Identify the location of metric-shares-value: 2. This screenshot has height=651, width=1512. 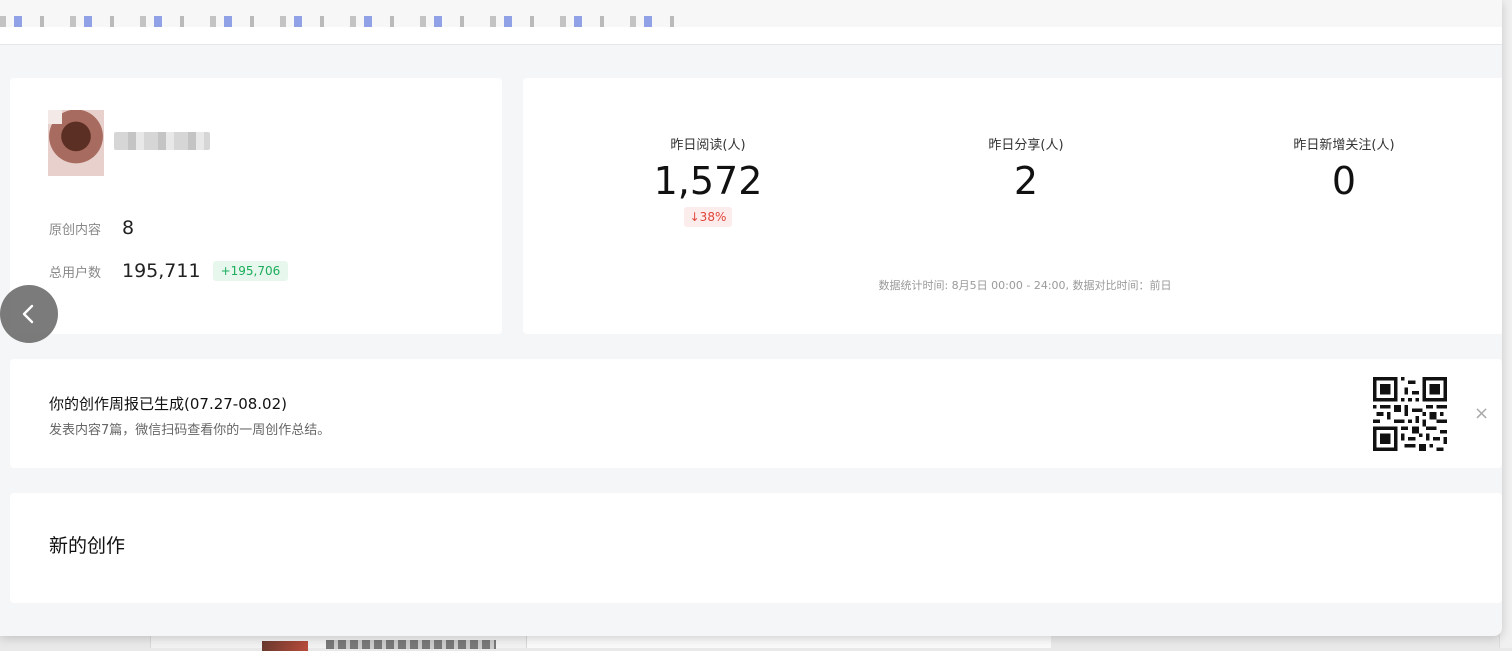
(1026, 181).